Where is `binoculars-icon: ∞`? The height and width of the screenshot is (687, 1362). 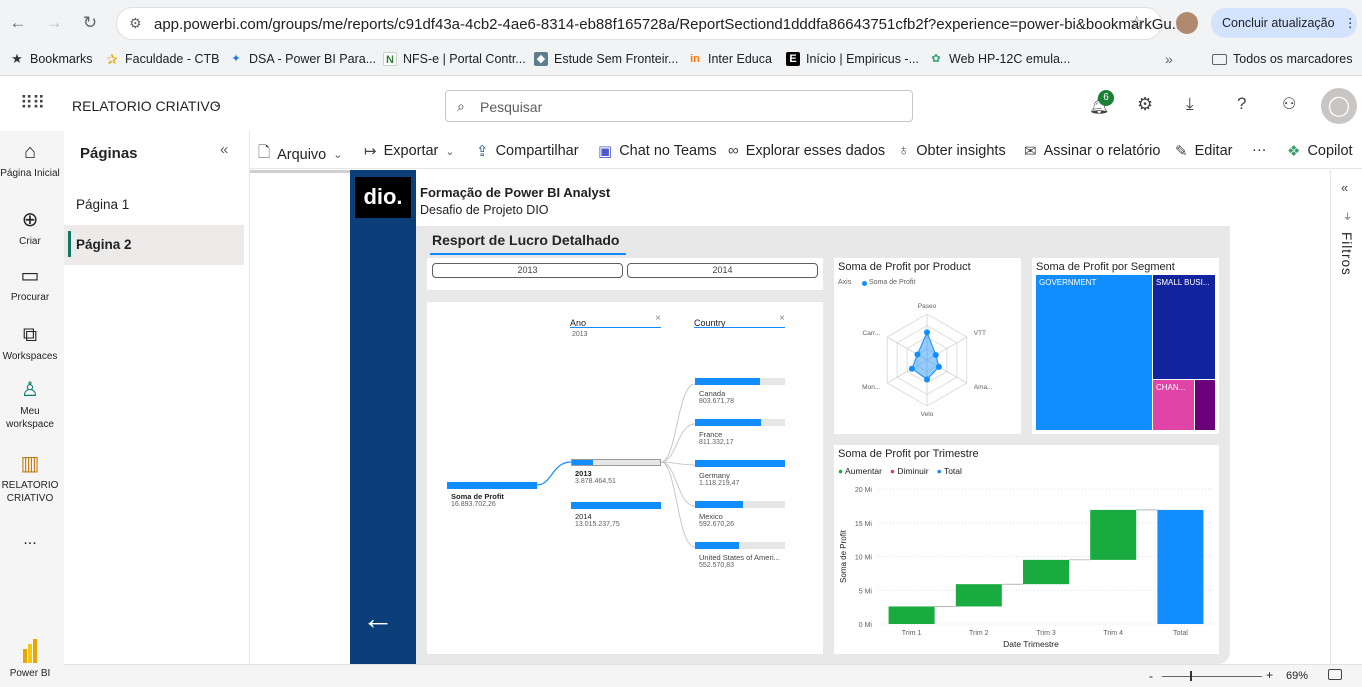
binoculars-icon: ∞ is located at coordinates (733, 150).